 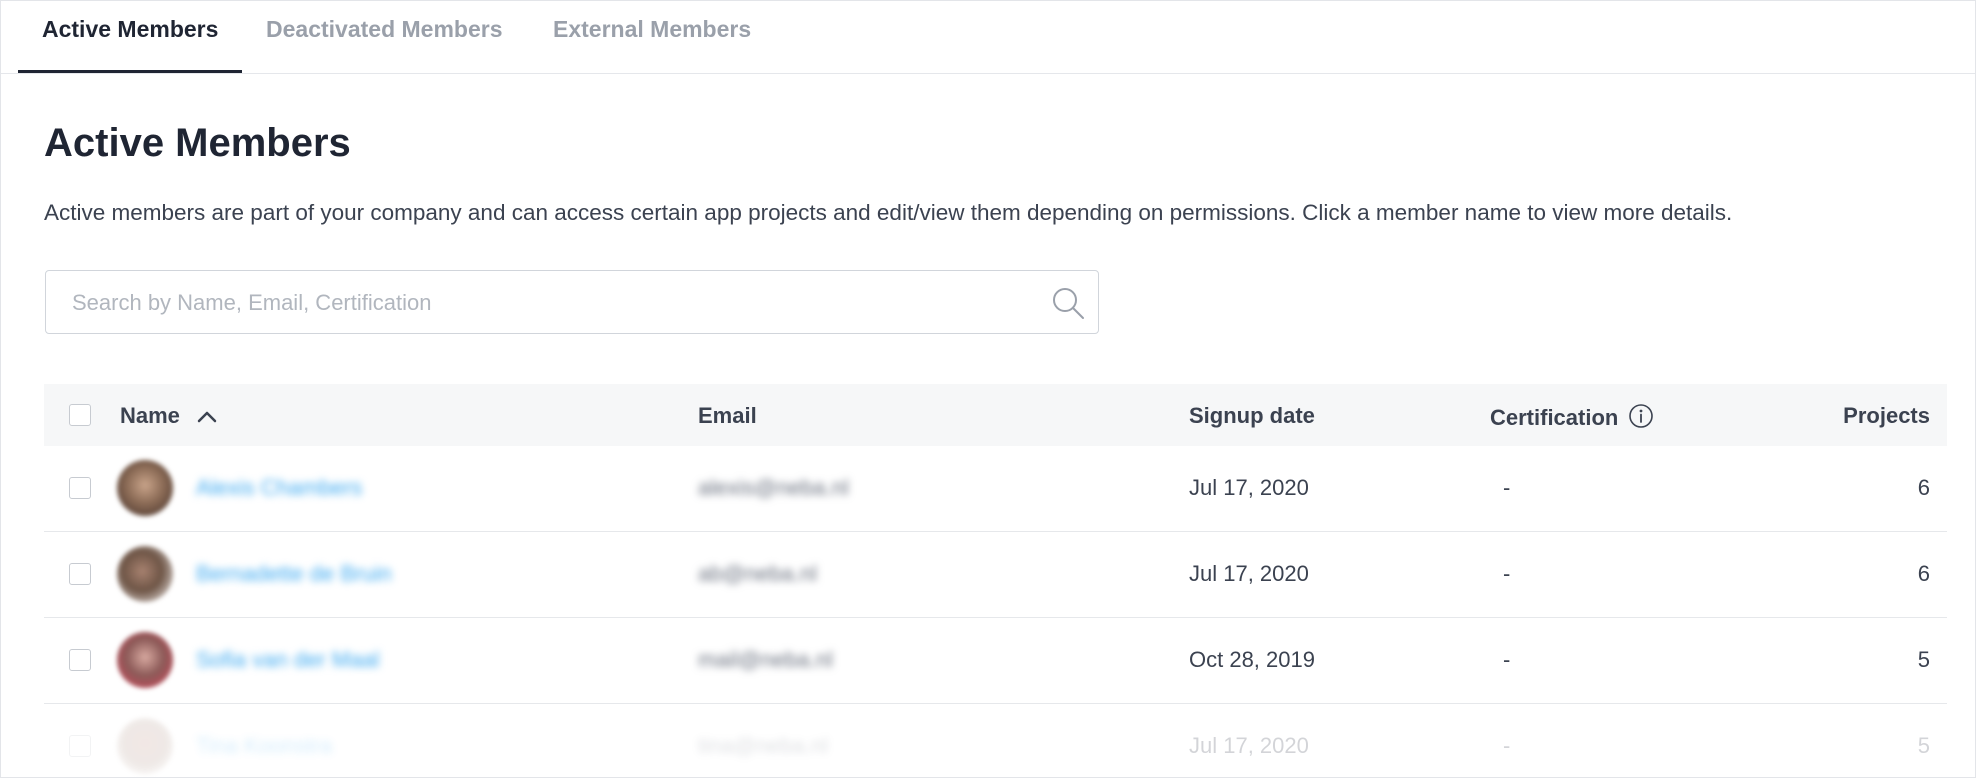 I want to click on column-header-name: Name, so click(x=169, y=416).